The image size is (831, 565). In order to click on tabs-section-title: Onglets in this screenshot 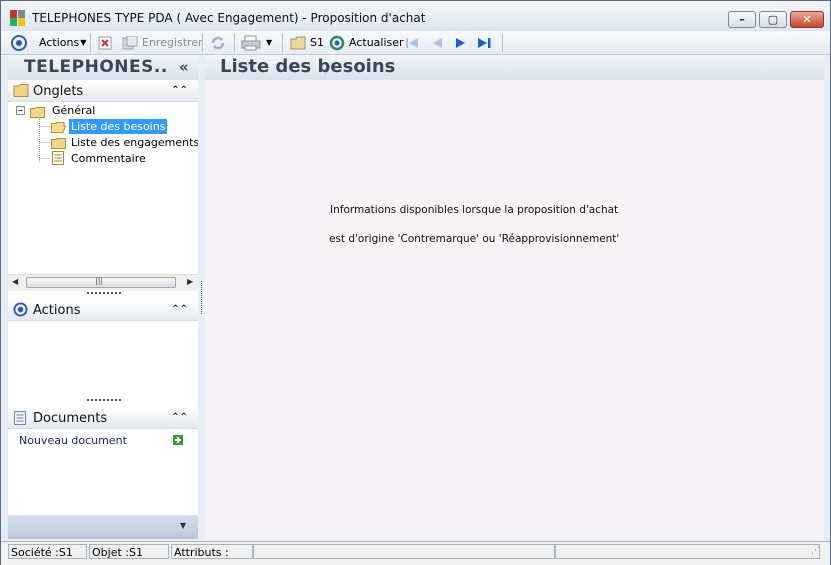, I will do `click(58, 91)`.